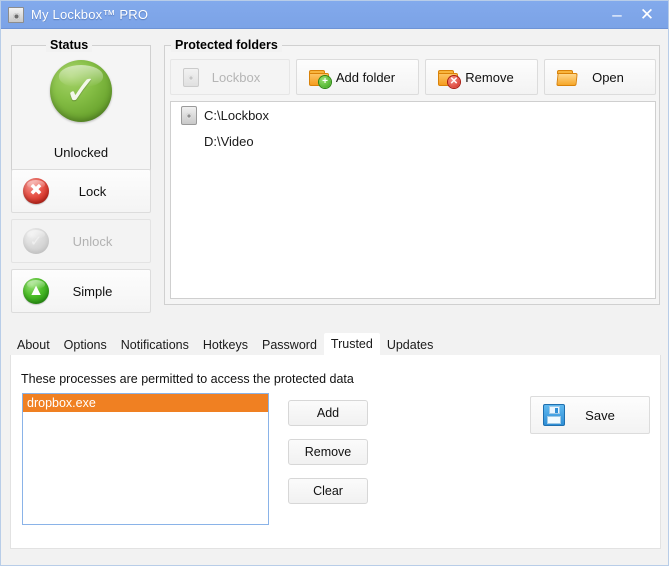 The image size is (669, 566). I want to click on x-glyph: ✖, so click(36, 190).